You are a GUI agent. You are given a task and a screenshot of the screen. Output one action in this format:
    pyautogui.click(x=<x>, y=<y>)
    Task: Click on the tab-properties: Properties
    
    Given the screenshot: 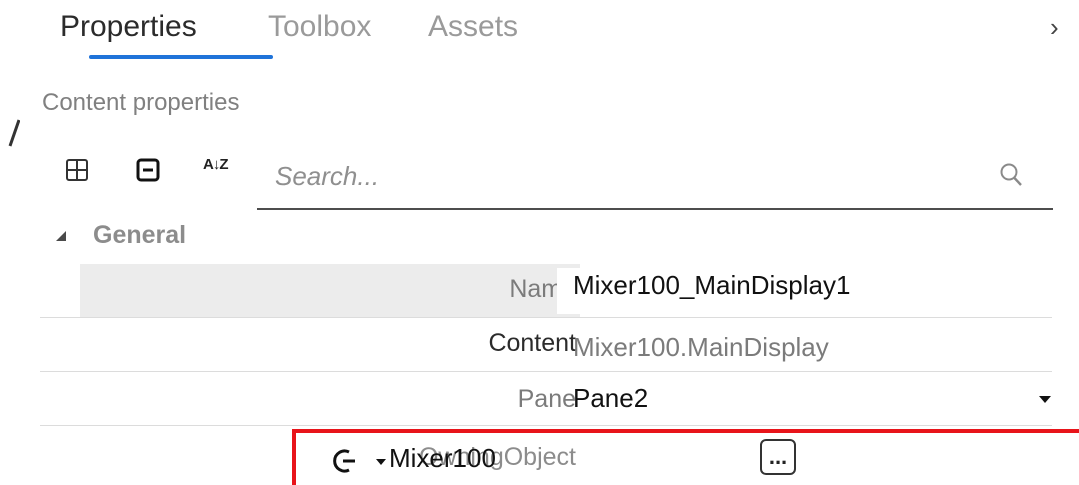 What is the action you would take?
    pyautogui.click(x=128, y=27)
    